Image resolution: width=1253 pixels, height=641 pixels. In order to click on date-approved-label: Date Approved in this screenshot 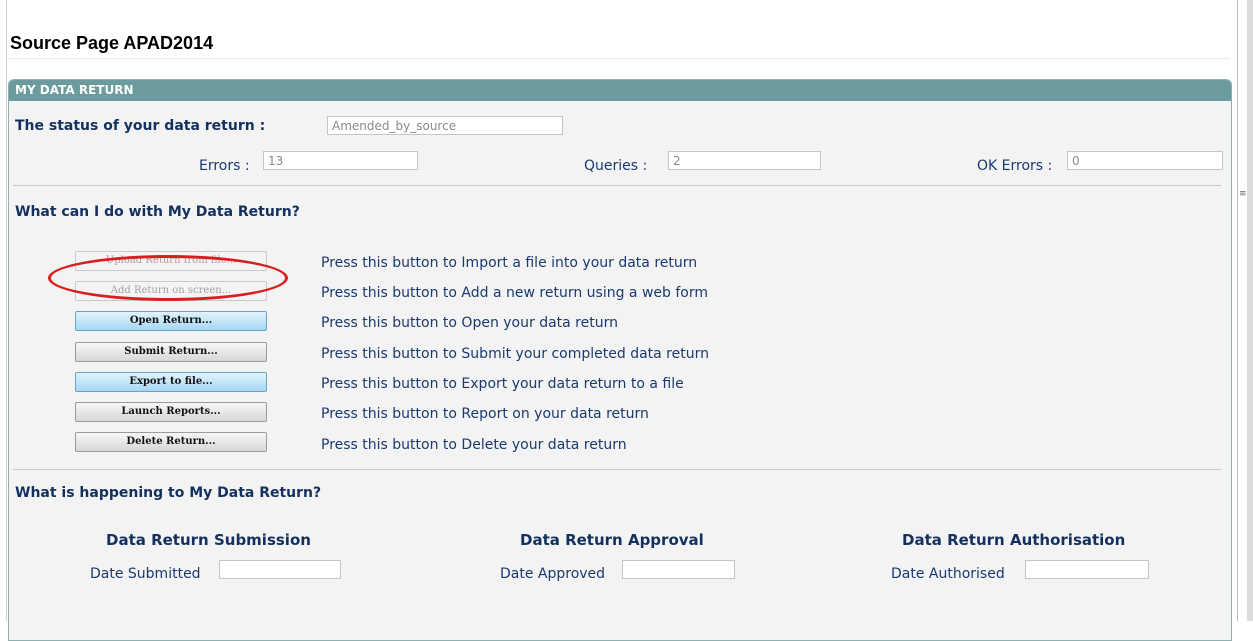, I will do `click(553, 574)`.